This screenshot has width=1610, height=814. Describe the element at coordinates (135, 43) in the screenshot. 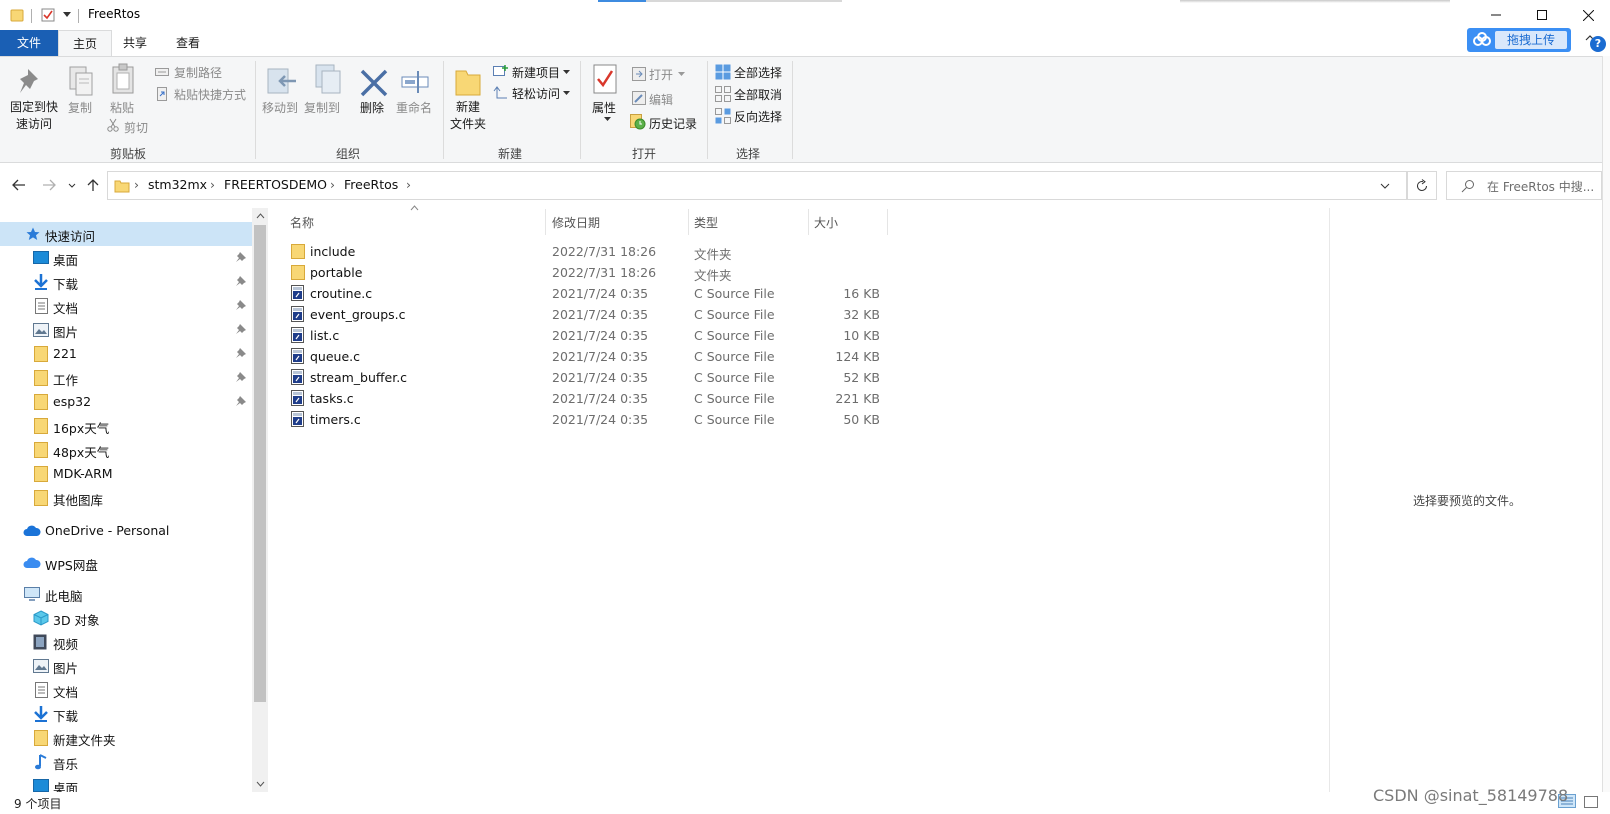

I see `tab-share: 共享` at that location.